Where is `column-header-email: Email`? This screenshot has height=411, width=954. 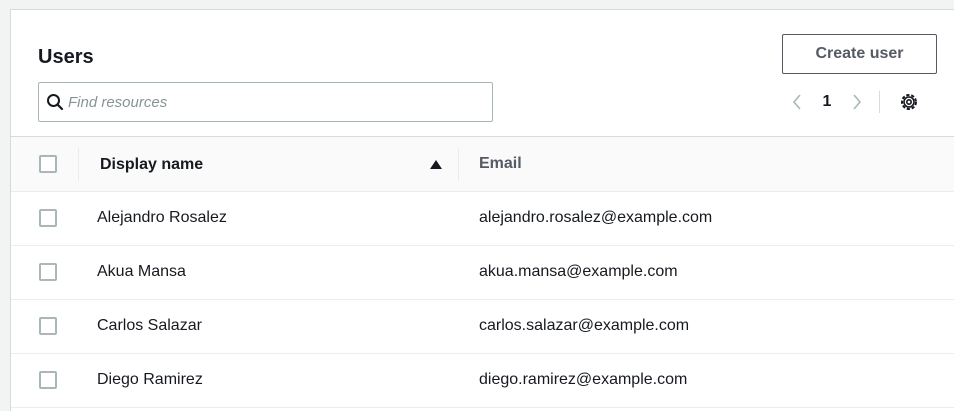 column-header-email: Email is located at coordinates (500, 164).